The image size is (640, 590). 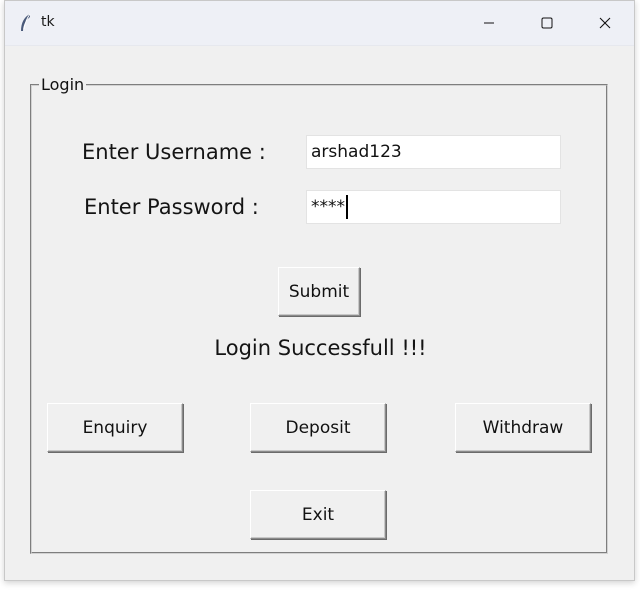 What do you see at coordinates (523, 427) in the screenshot?
I see `withdraw-button: Withdraw` at bounding box center [523, 427].